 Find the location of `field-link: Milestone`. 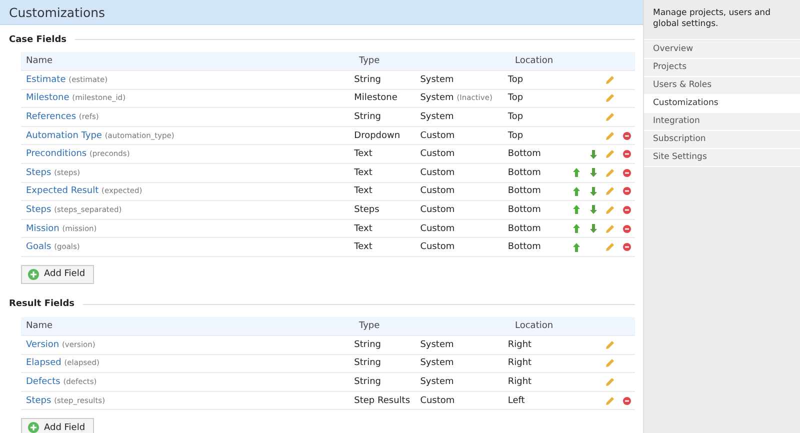

field-link: Milestone is located at coordinates (48, 98).